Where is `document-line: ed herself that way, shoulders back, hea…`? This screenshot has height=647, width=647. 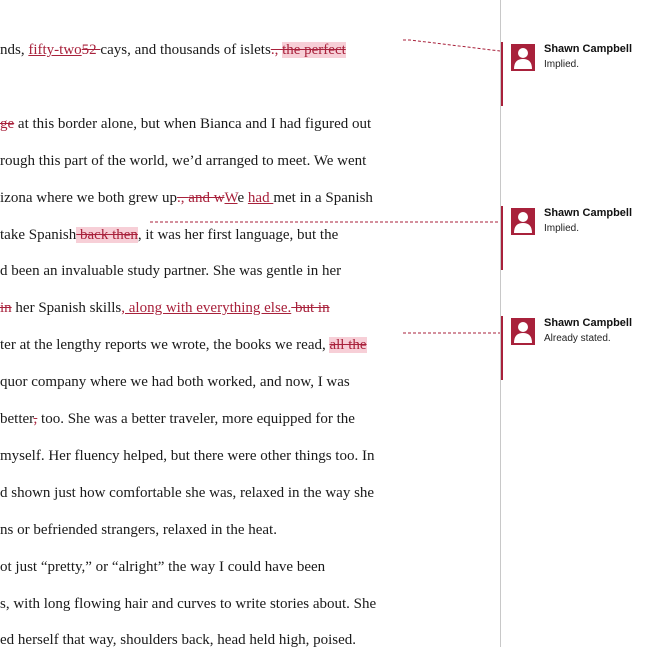 document-line: ed herself that way, shoulders back, hea… is located at coordinates (178, 639).